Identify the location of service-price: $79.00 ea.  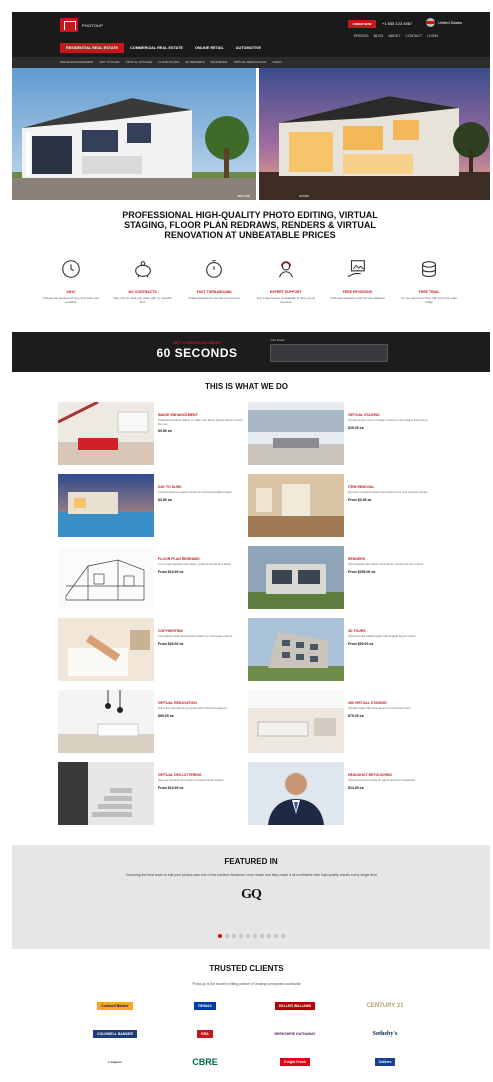
(356, 715).